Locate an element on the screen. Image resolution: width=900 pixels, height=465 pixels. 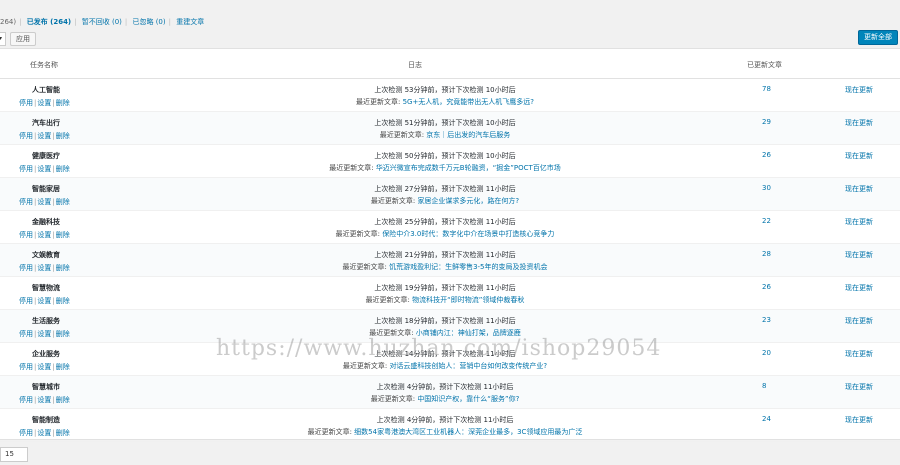
task-title: 智能家居 is located at coordinates (46, 189).